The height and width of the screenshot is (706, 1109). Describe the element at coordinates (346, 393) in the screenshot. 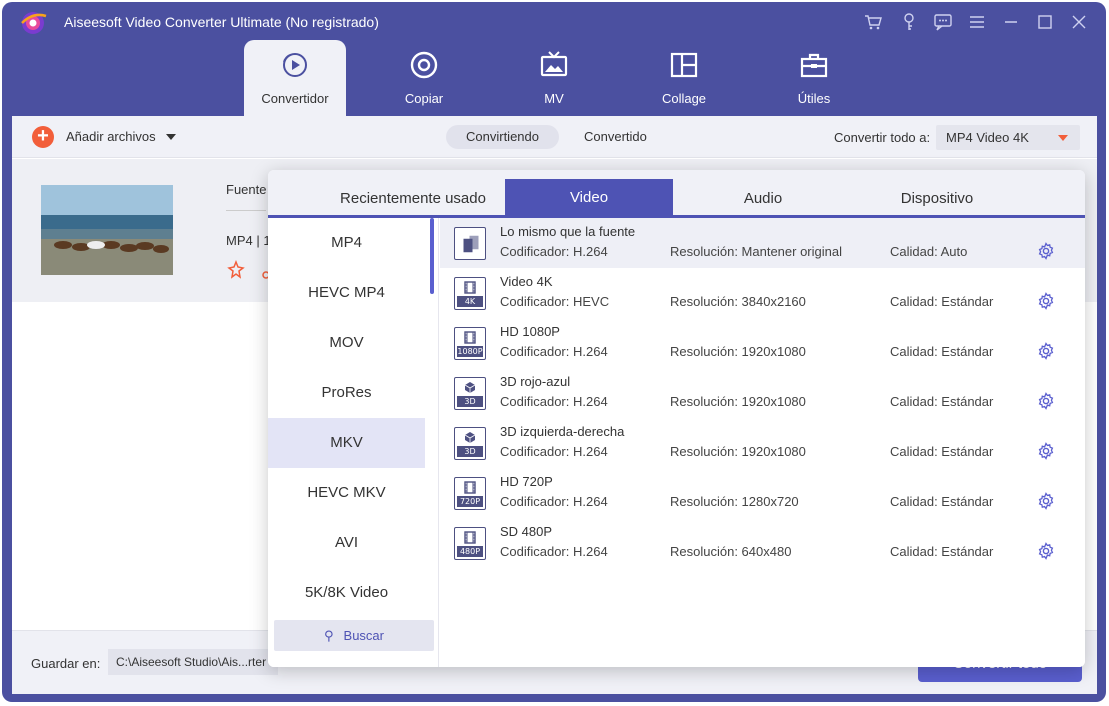

I see `category-item: ProRes` at that location.